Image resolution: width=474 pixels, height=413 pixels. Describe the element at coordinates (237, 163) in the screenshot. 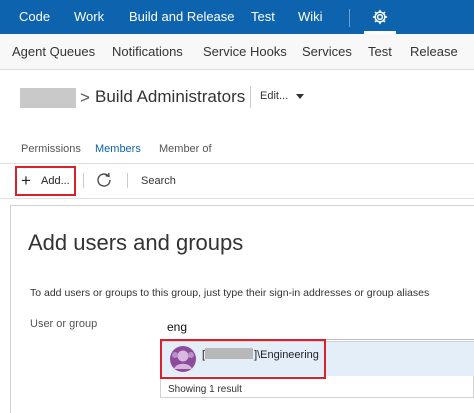

I see `tabs-divider` at that location.